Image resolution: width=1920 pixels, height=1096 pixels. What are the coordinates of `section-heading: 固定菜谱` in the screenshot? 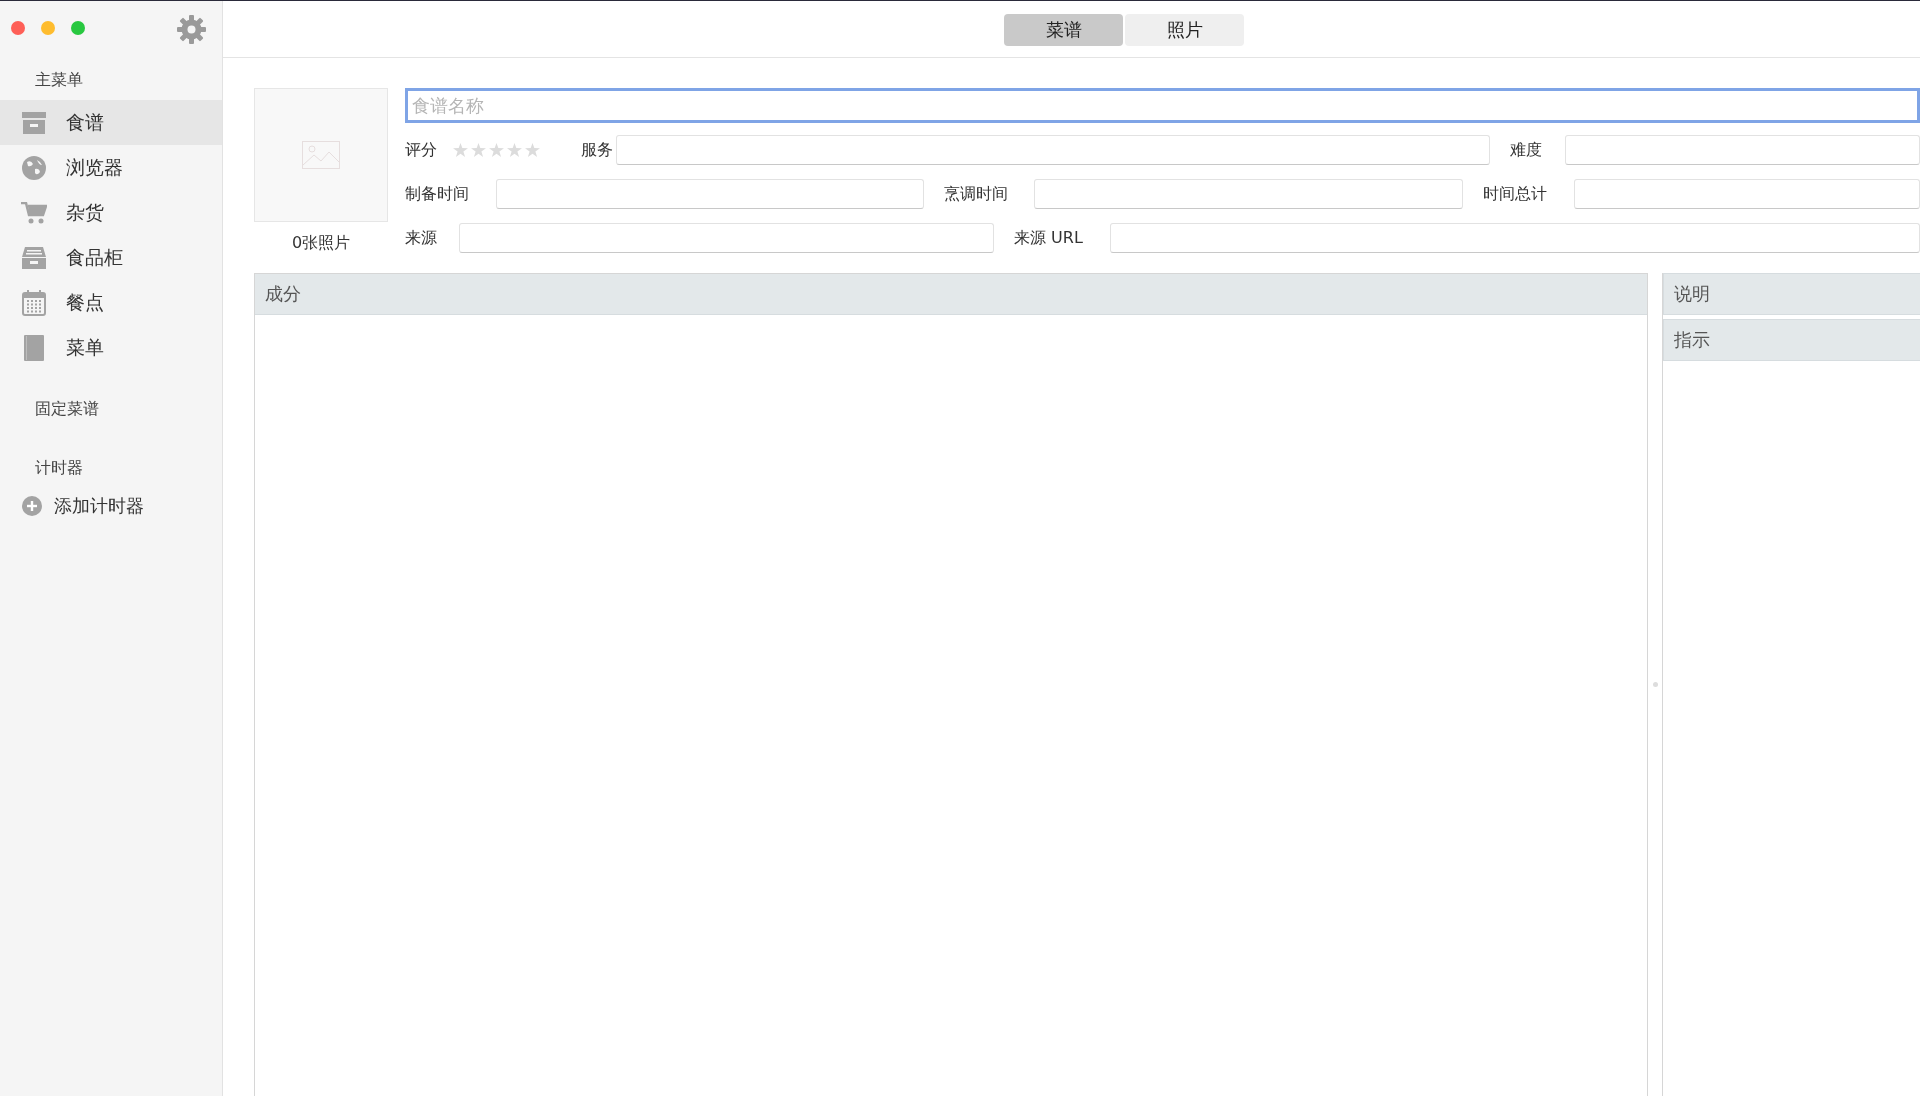 It's located at (67, 409).